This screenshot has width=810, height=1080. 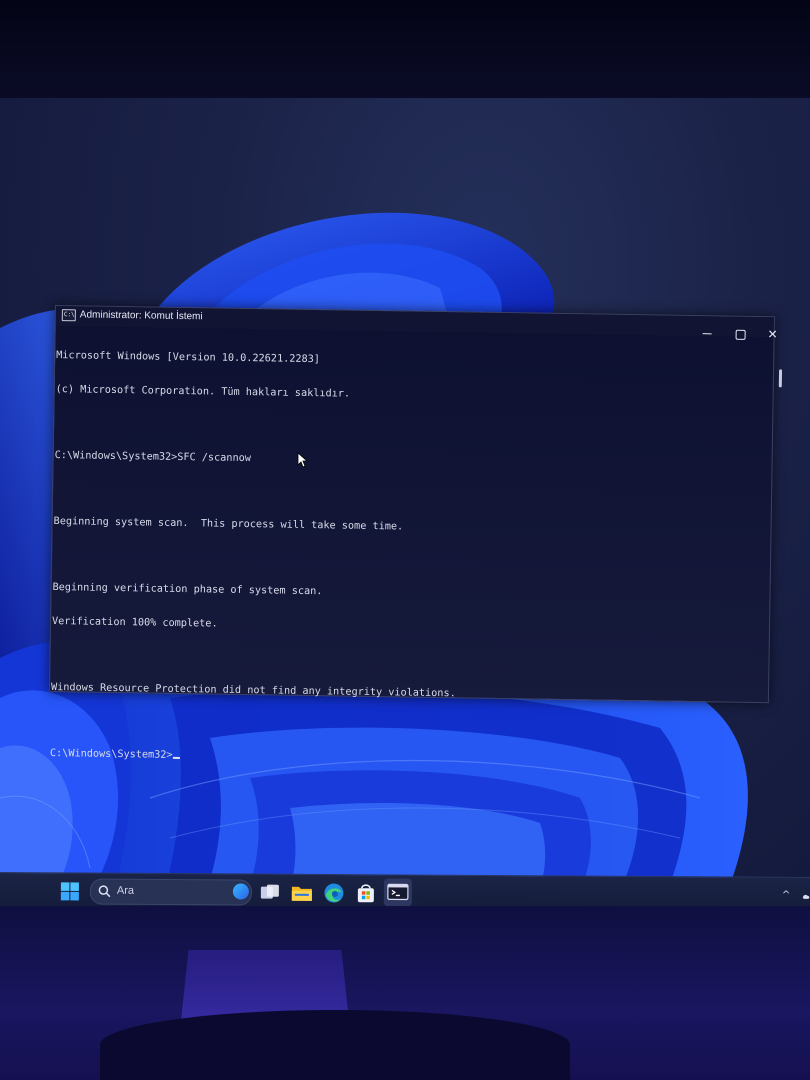 I want to click on close-button: ✕, so click(x=772, y=334).